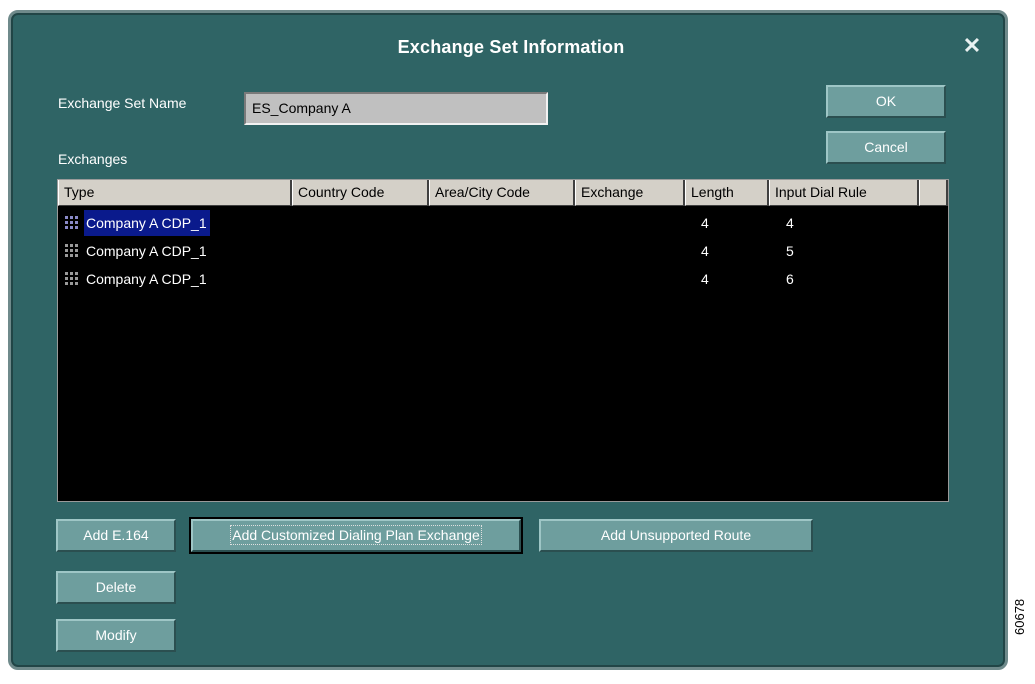  I want to click on column-header-length: Length, so click(727, 193).